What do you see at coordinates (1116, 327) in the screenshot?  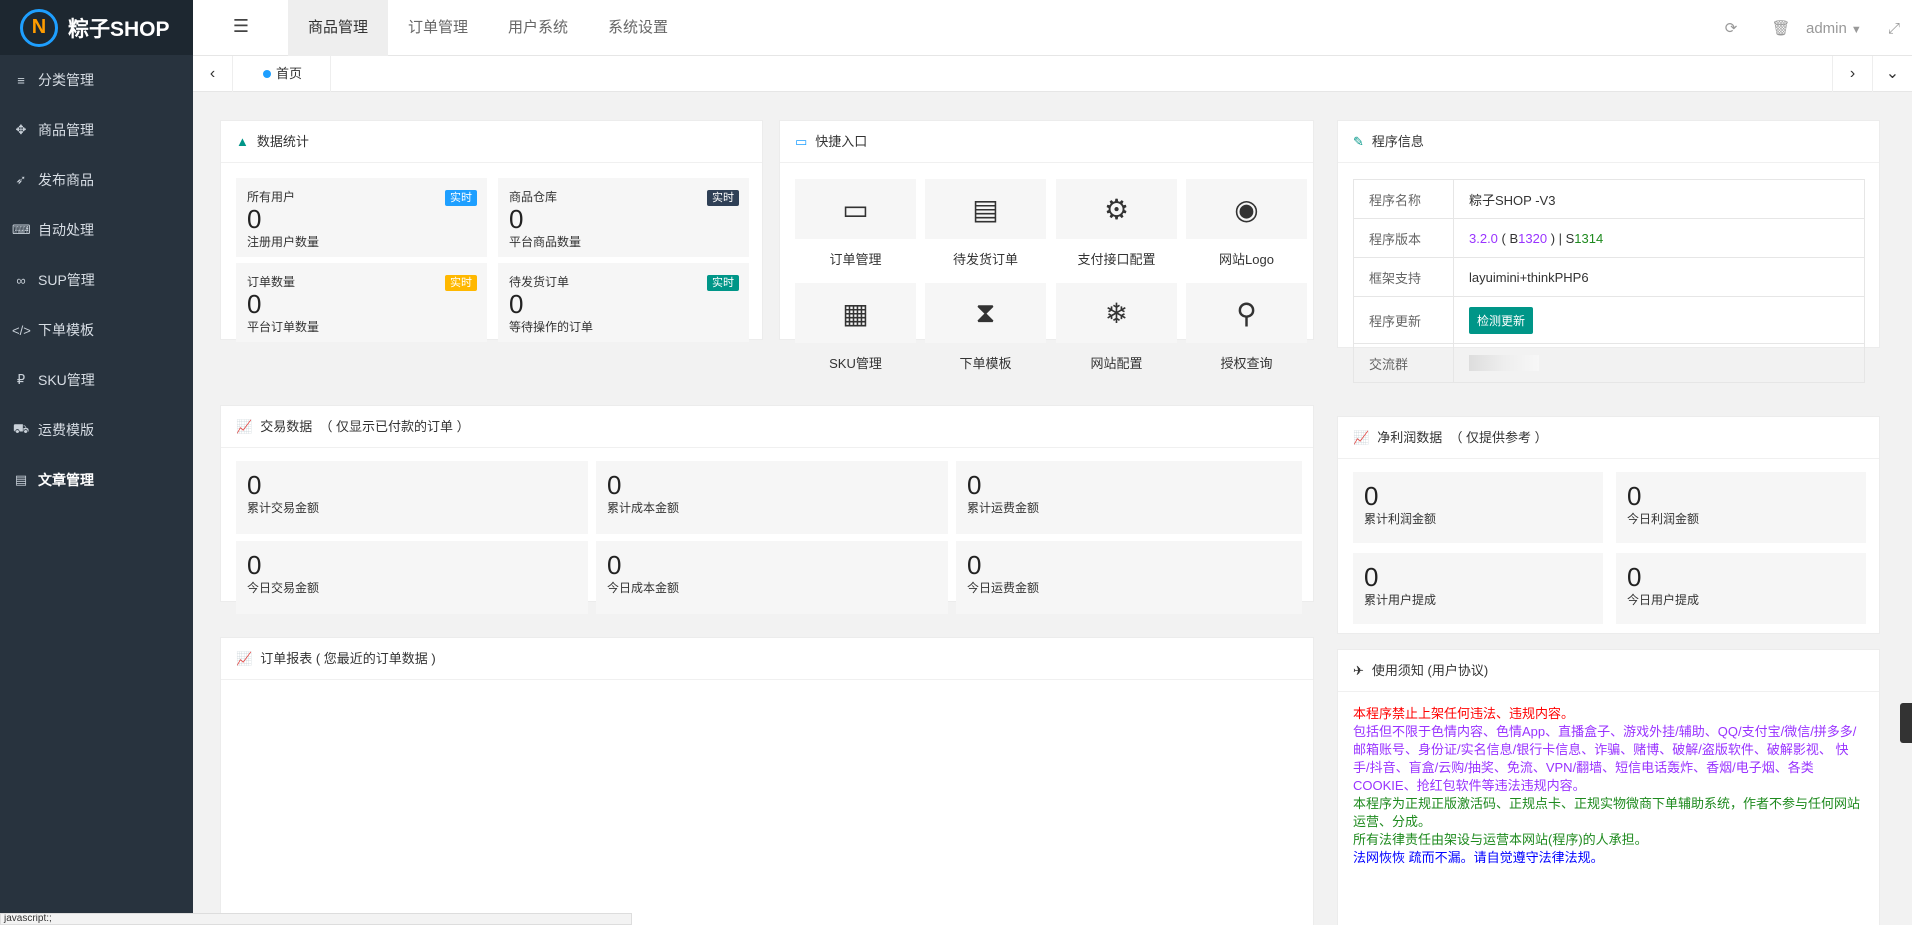 I see `quick-site-config: ❄ 网站配置` at bounding box center [1116, 327].